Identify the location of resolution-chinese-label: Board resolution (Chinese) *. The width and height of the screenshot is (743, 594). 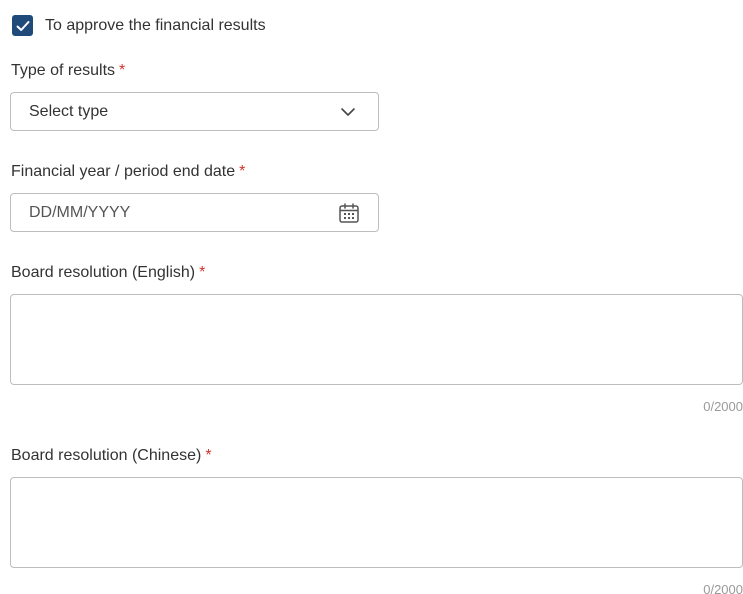
(111, 456).